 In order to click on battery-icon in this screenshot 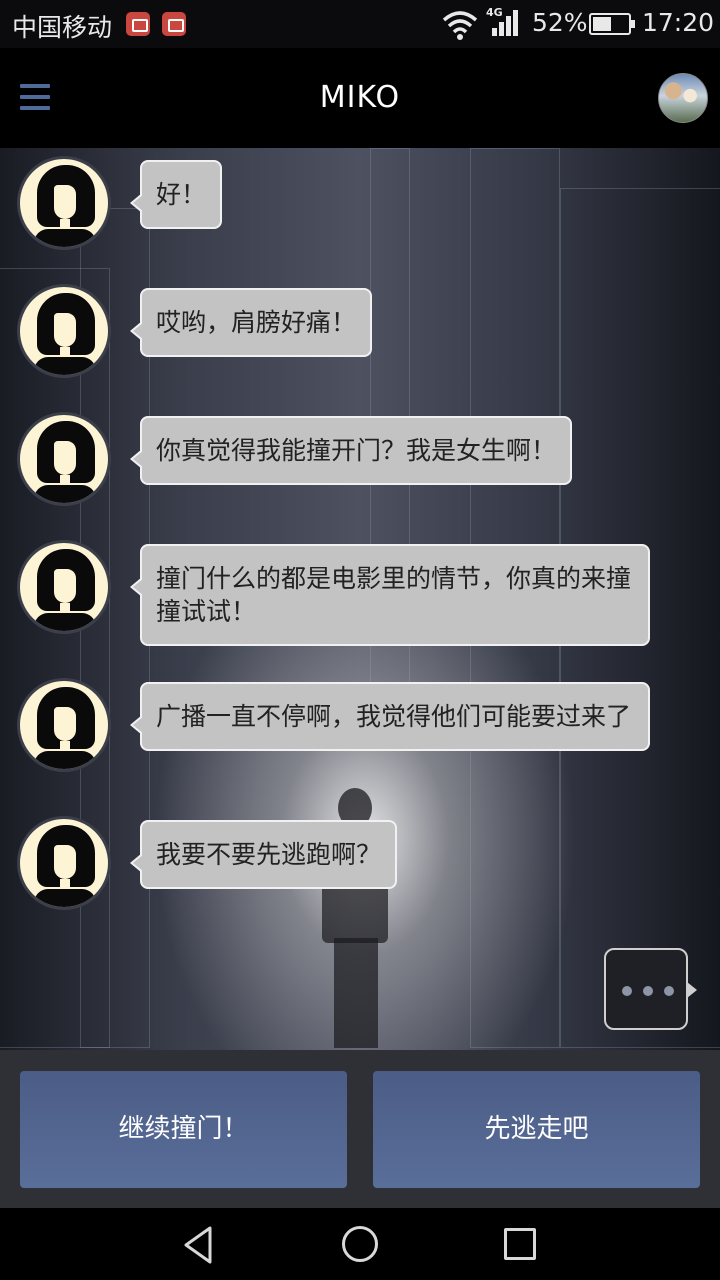, I will do `click(612, 24)`.